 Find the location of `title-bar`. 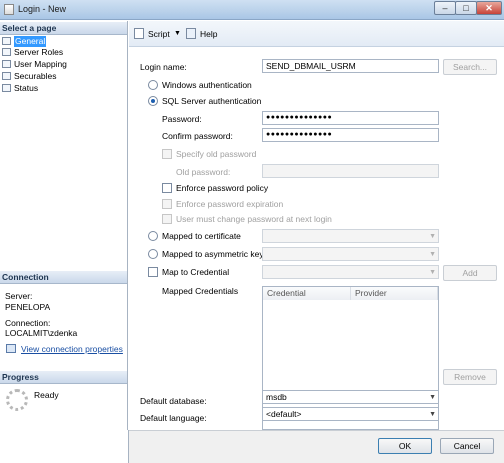

title-bar is located at coordinates (252, 10).